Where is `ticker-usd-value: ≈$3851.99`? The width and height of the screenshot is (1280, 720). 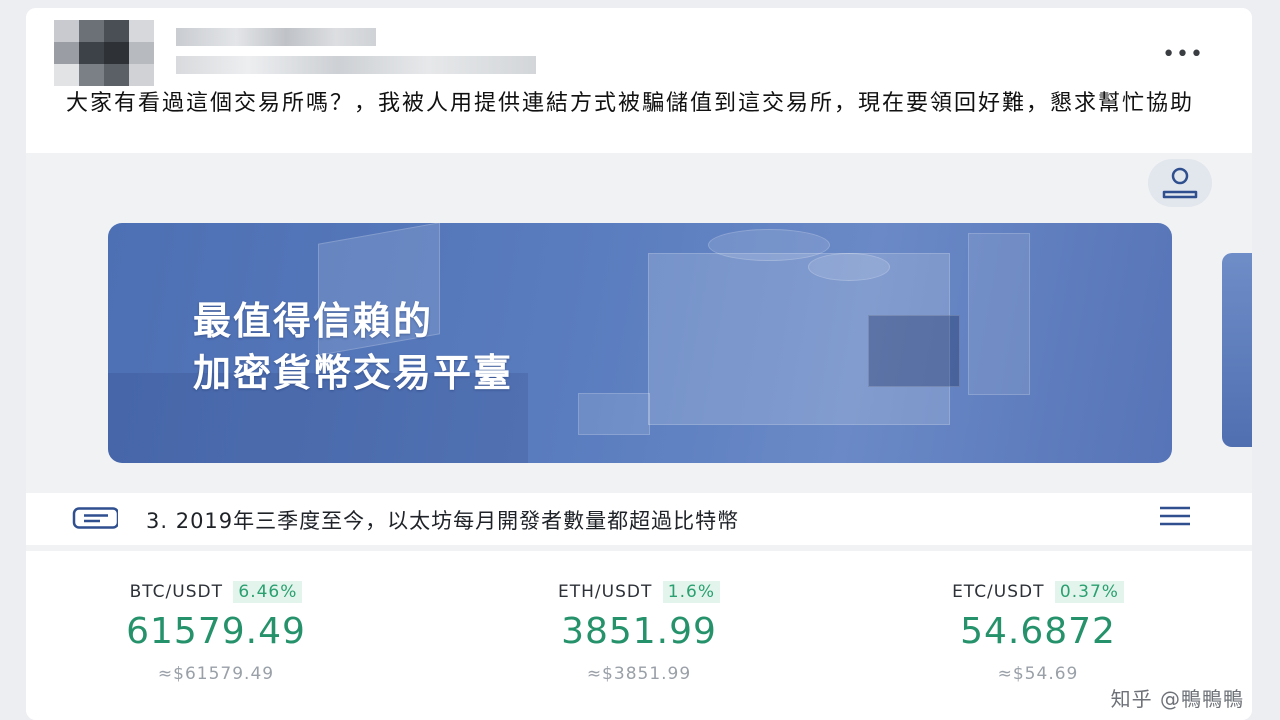 ticker-usd-value: ≈$3851.99 is located at coordinates (639, 674).